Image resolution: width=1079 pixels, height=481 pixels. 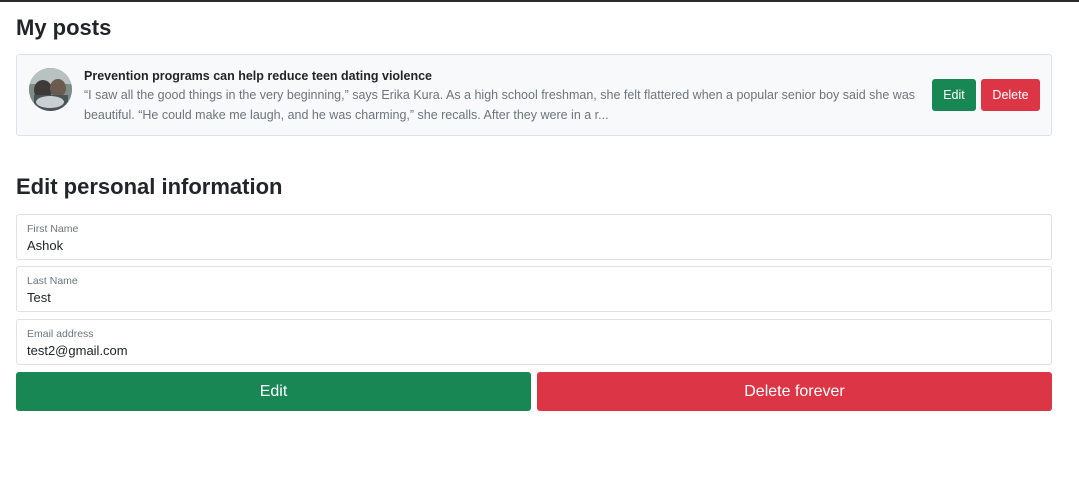 I want to click on delete-post-button: Delete, so click(x=1010, y=95).